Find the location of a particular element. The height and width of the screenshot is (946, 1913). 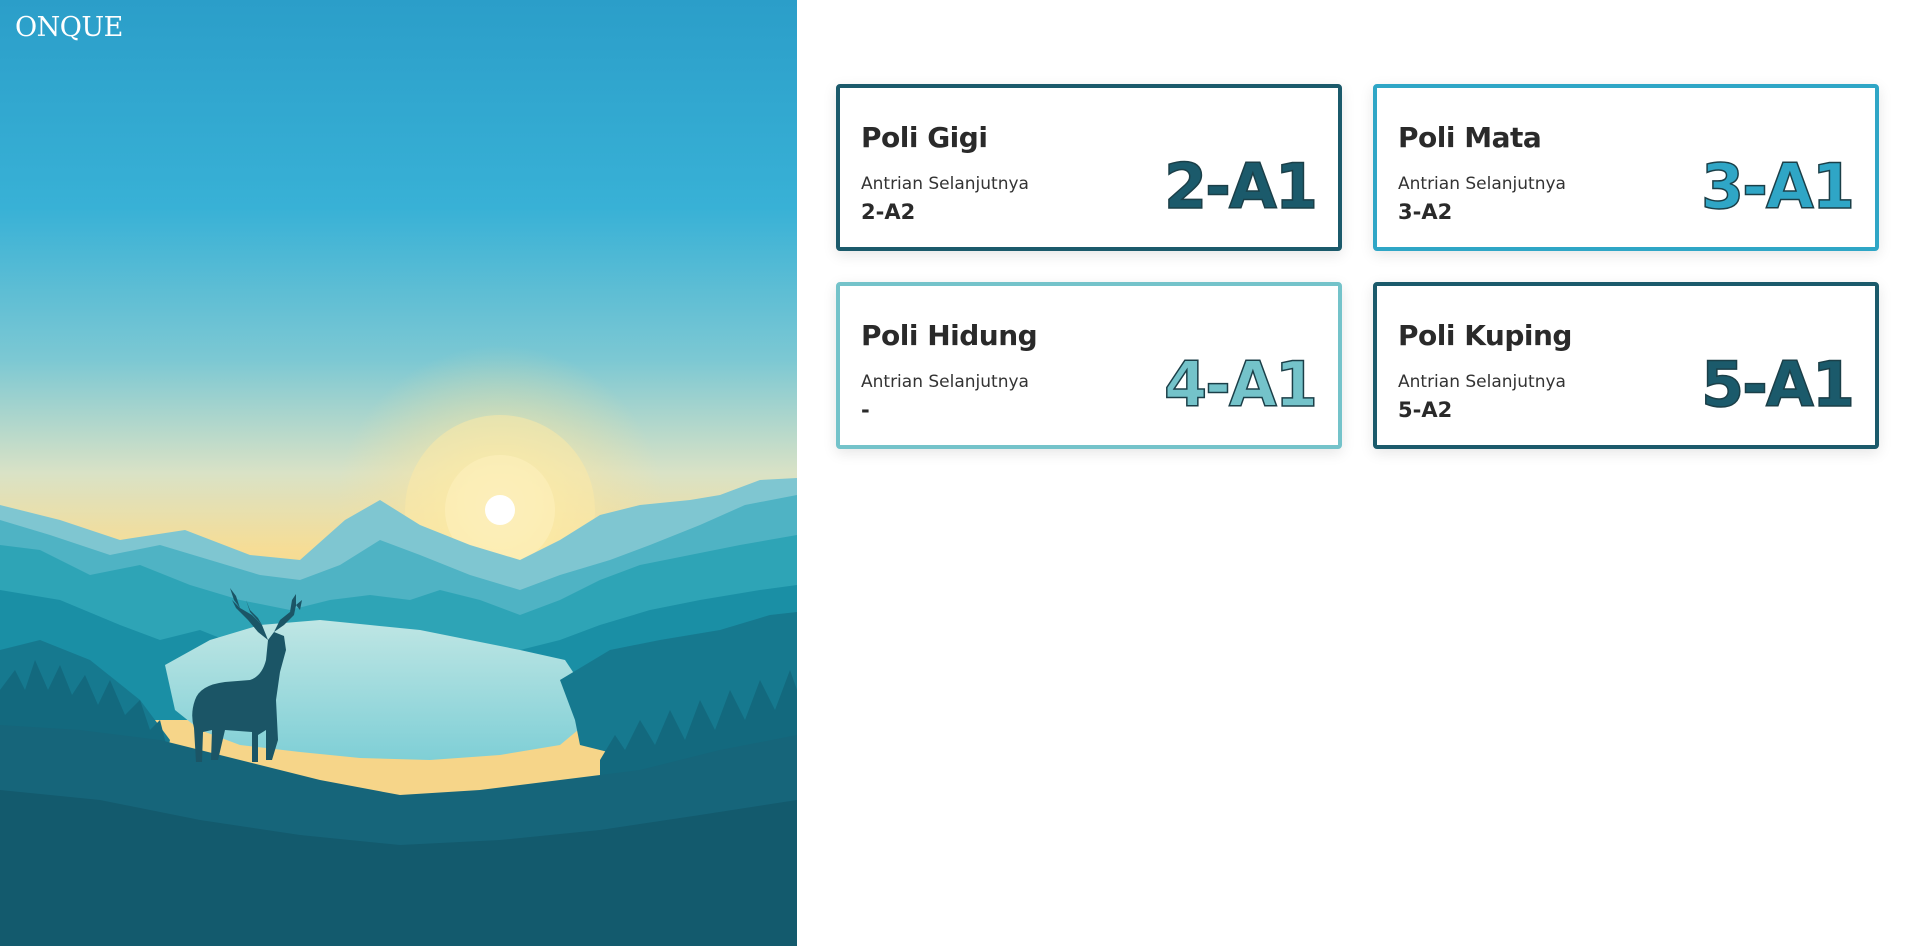

next-queue-number: 2-A2 is located at coordinates (888, 212).